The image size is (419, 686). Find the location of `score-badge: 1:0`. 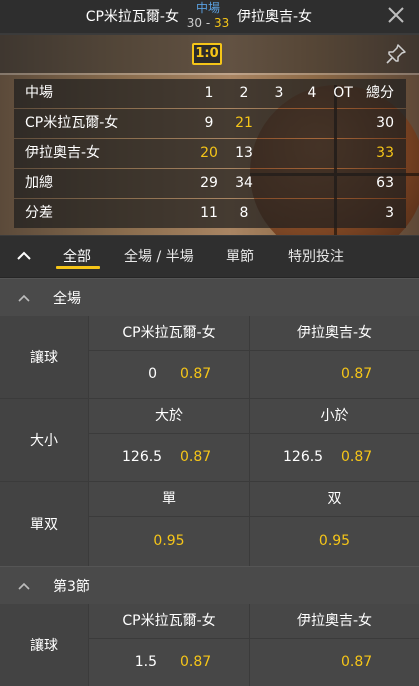

score-badge: 1:0 is located at coordinates (207, 54).